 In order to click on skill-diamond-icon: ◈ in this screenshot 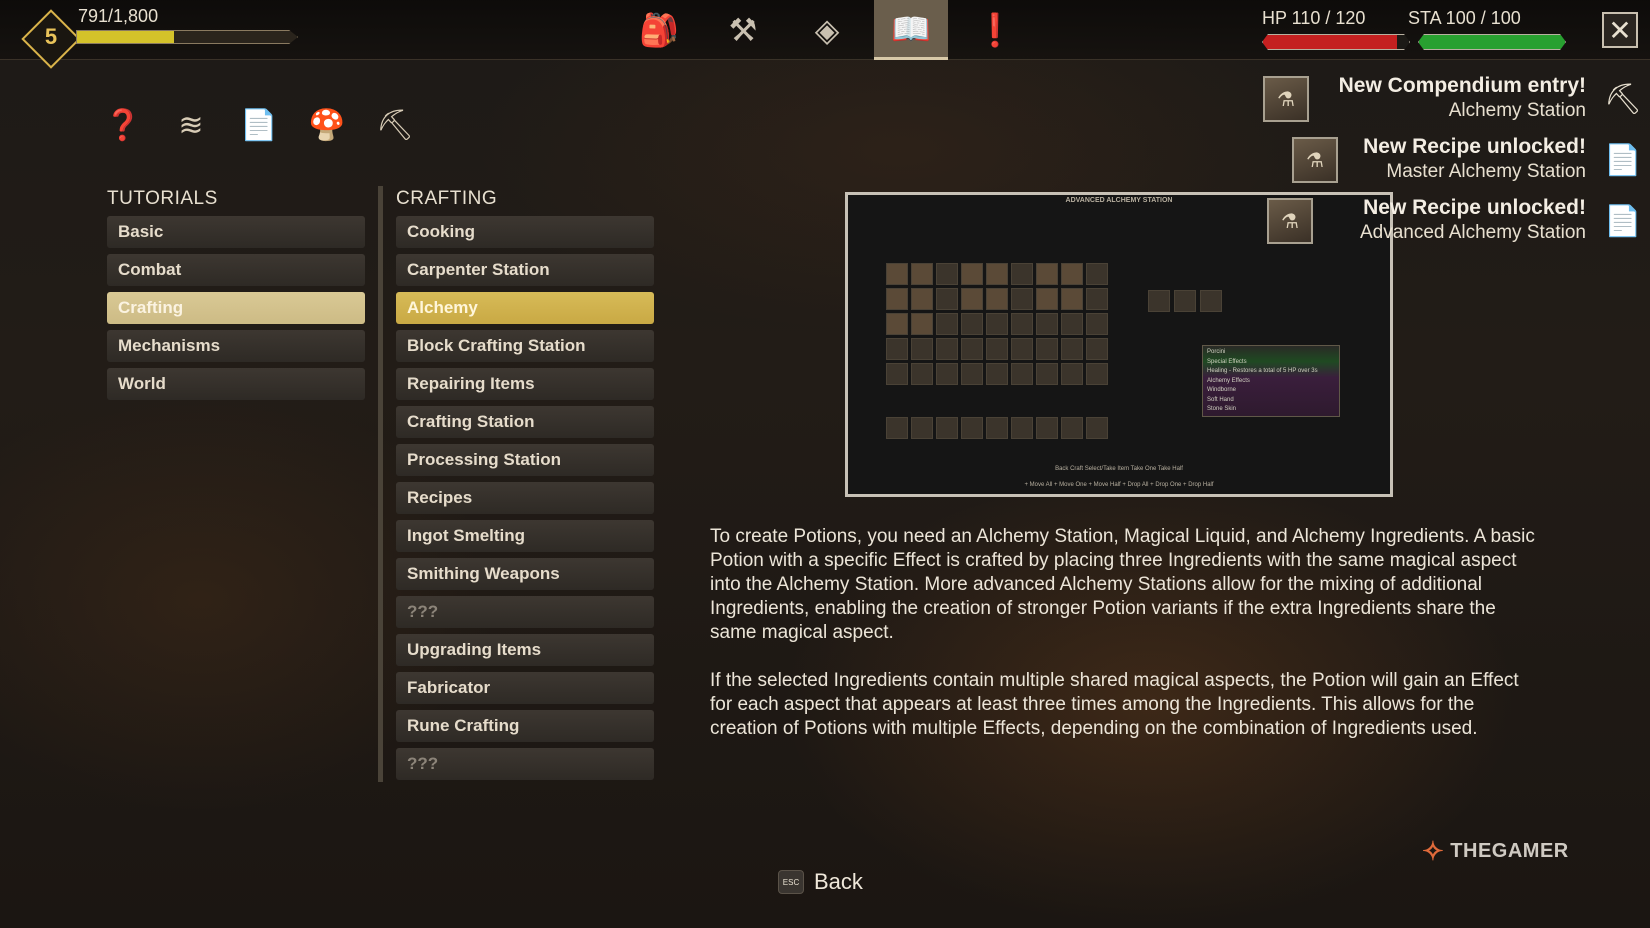, I will do `click(827, 30)`.